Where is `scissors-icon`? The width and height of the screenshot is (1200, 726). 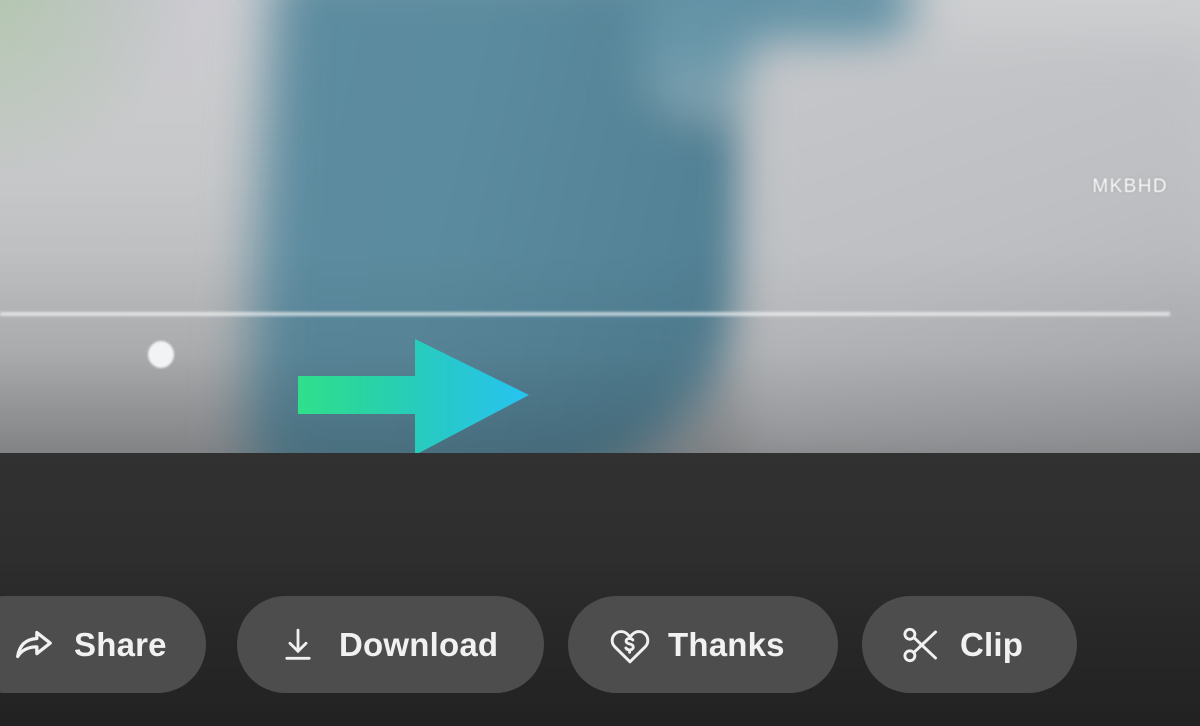 scissors-icon is located at coordinates (921, 645).